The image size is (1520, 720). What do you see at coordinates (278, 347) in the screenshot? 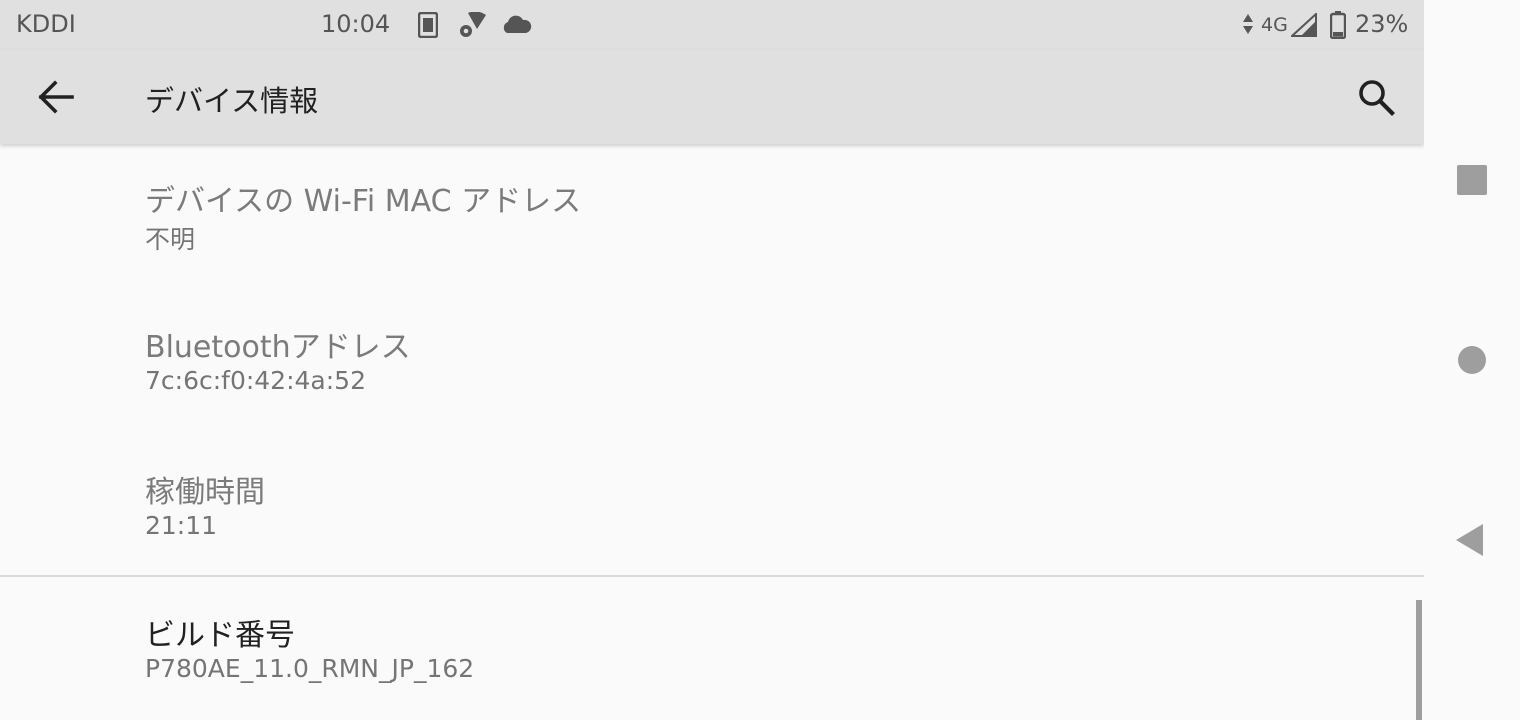
I see `item-title: Bluetoothアドレス` at bounding box center [278, 347].